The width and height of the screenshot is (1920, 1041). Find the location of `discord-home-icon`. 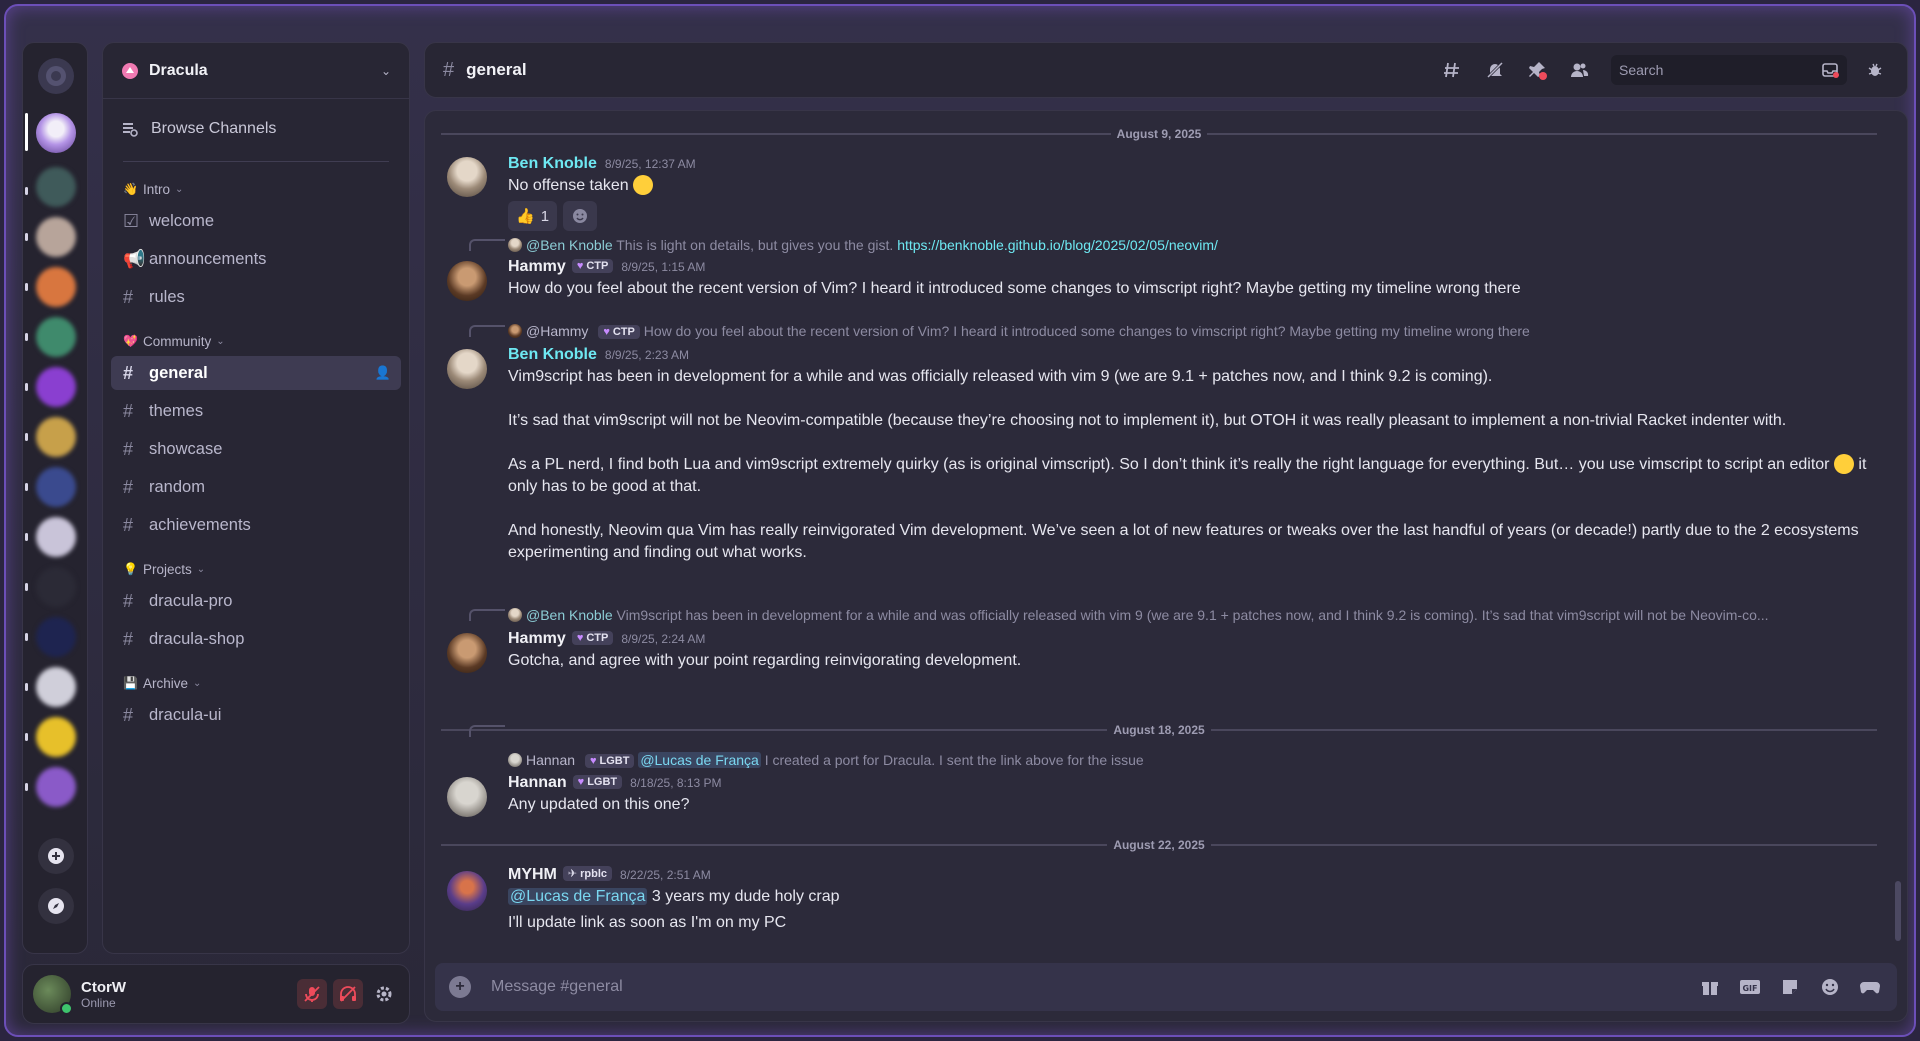

discord-home-icon is located at coordinates (56, 76).